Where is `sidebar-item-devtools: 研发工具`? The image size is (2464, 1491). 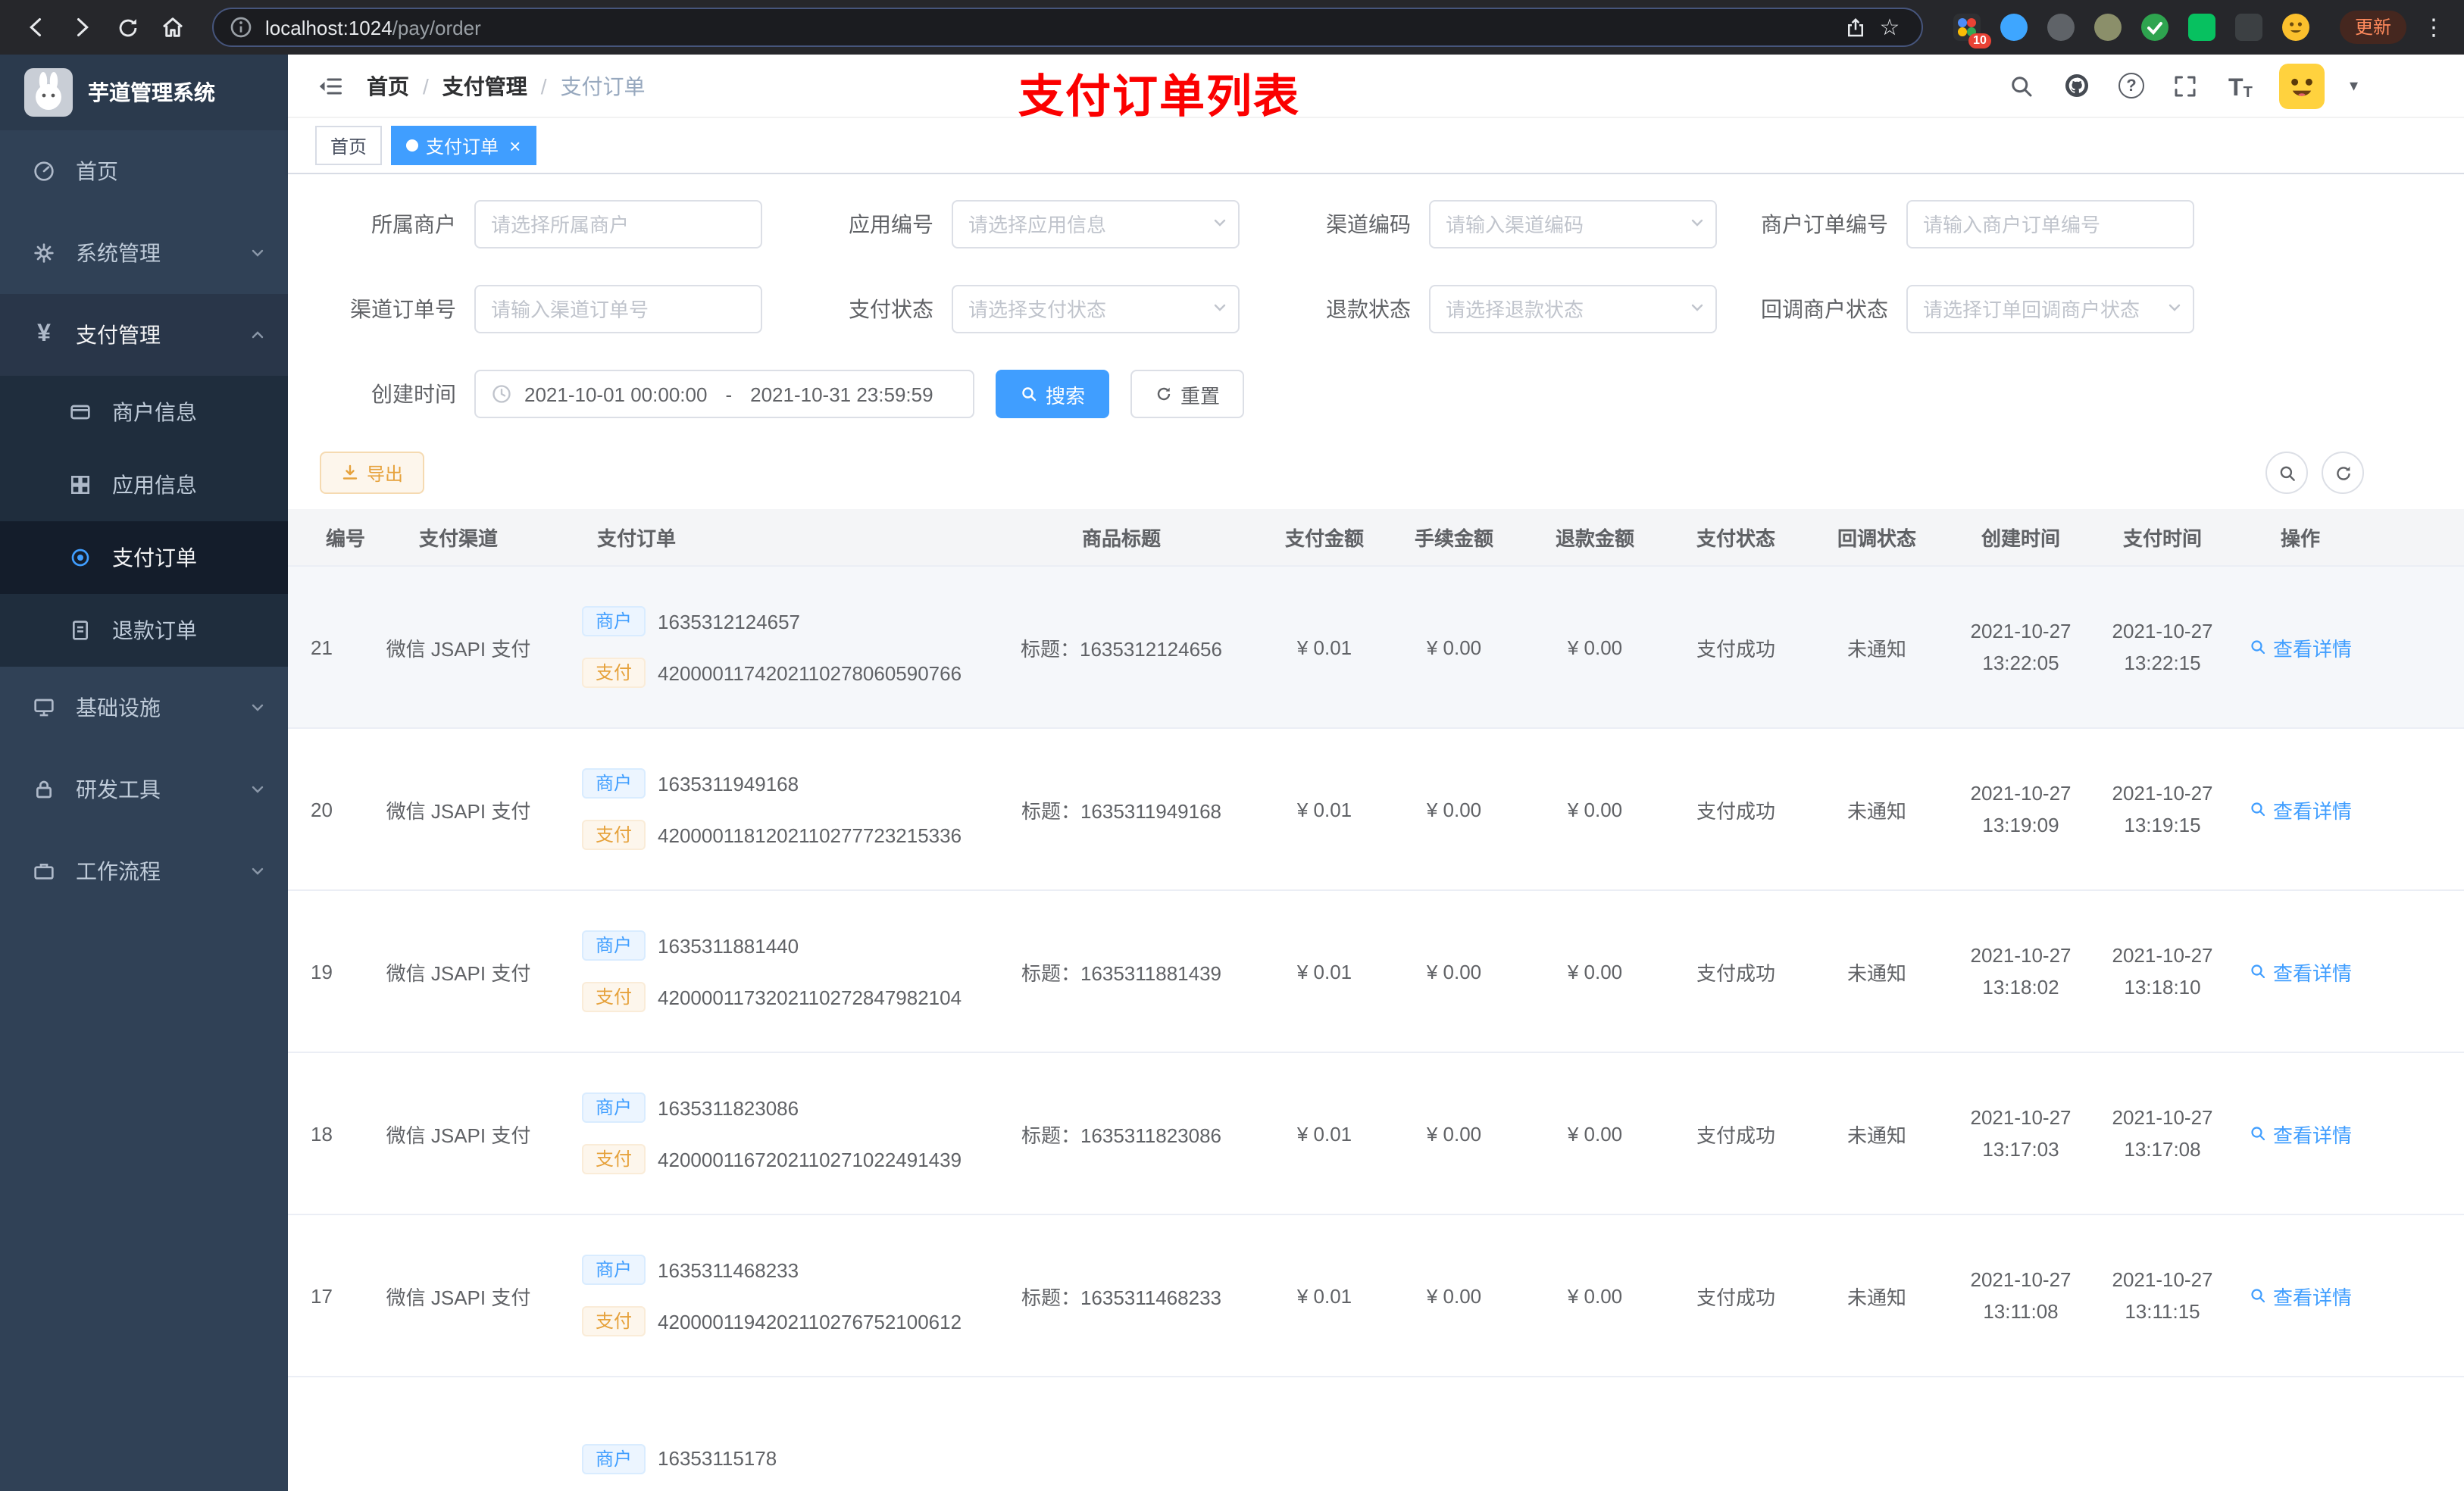 sidebar-item-devtools: 研发工具 is located at coordinates (144, 789).